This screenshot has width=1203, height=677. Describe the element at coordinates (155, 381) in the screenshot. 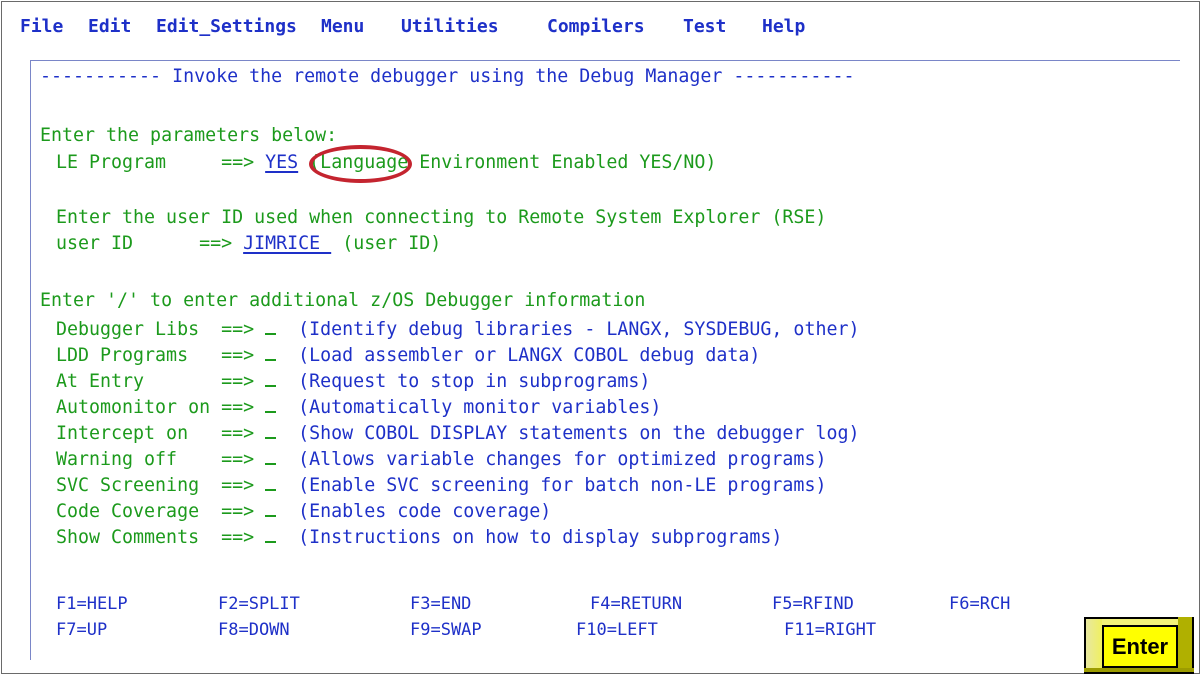

I see `option-label: At Entry ==>` at that location.